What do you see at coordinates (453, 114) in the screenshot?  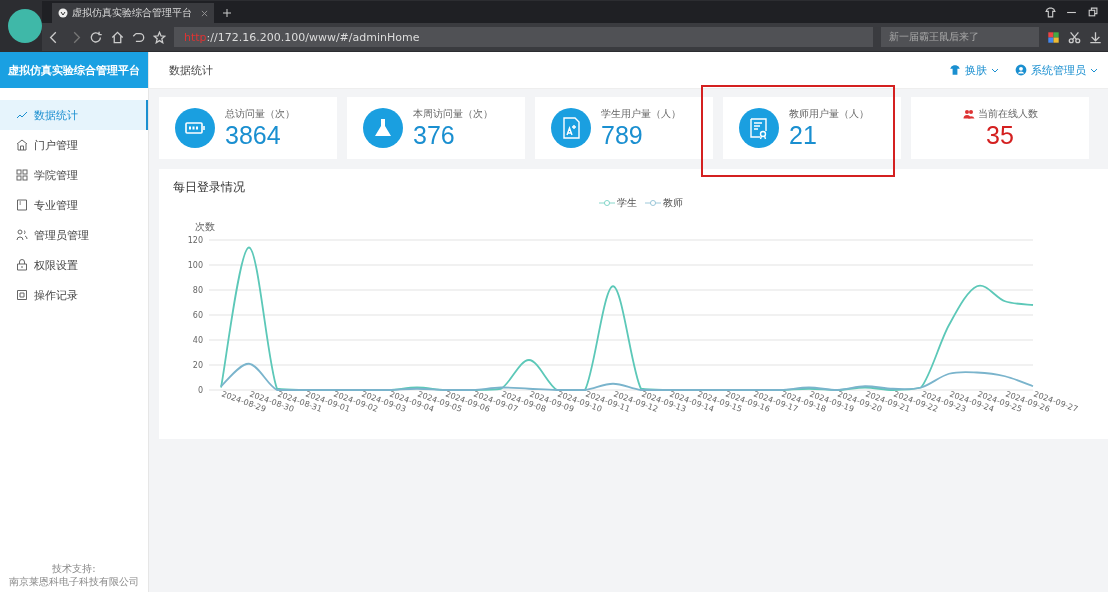 I see `stat-label: 本周访问量（次）` at bounding box center [453, 114].